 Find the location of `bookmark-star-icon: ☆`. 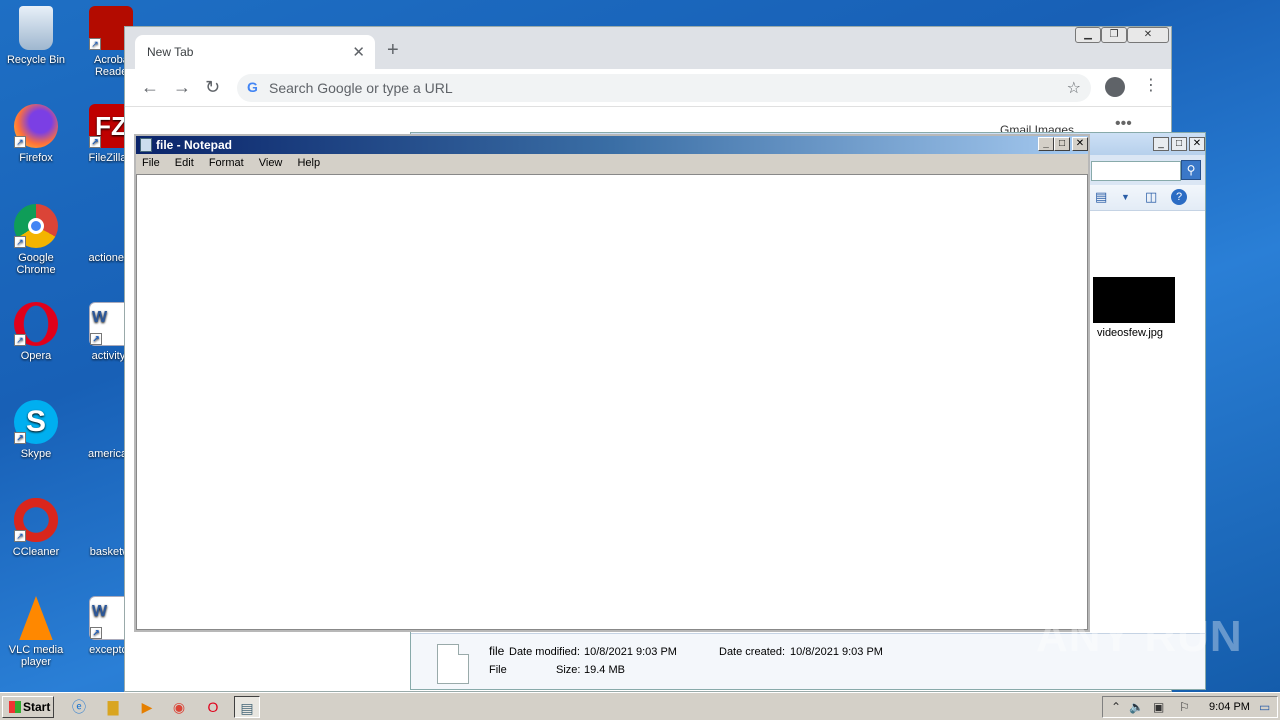

bookmark-star-icon: ☆ is located at coordinates (1074, 88).